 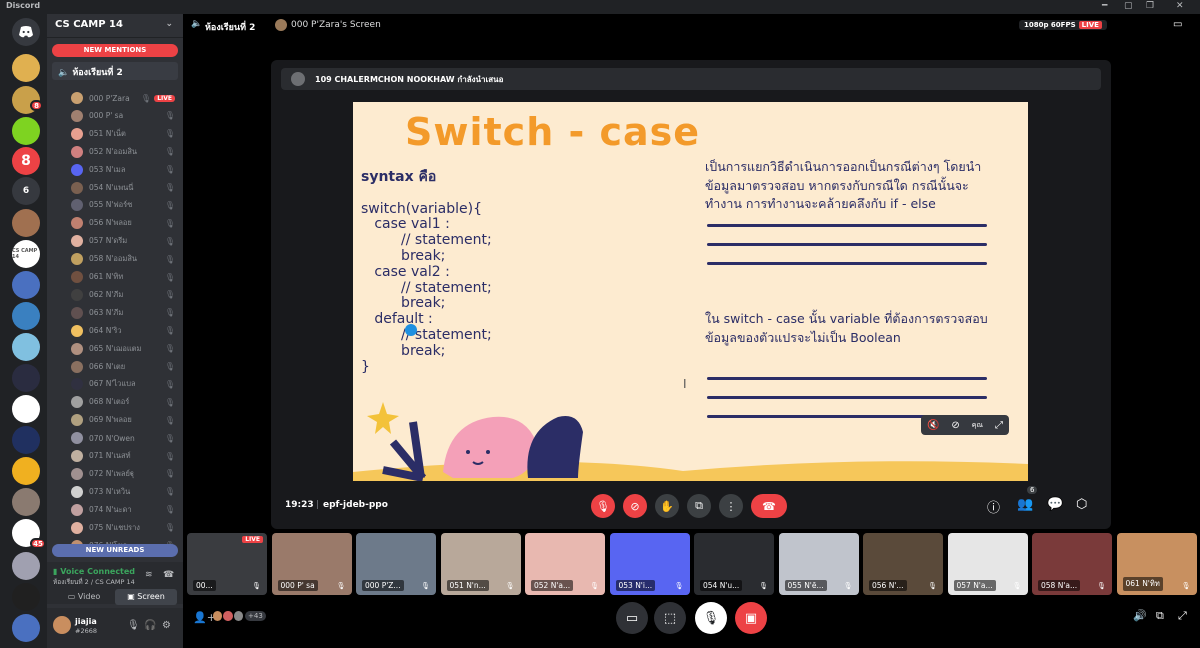 I want to click on disconnect-icon: ☎, so click(x=168, y=575).